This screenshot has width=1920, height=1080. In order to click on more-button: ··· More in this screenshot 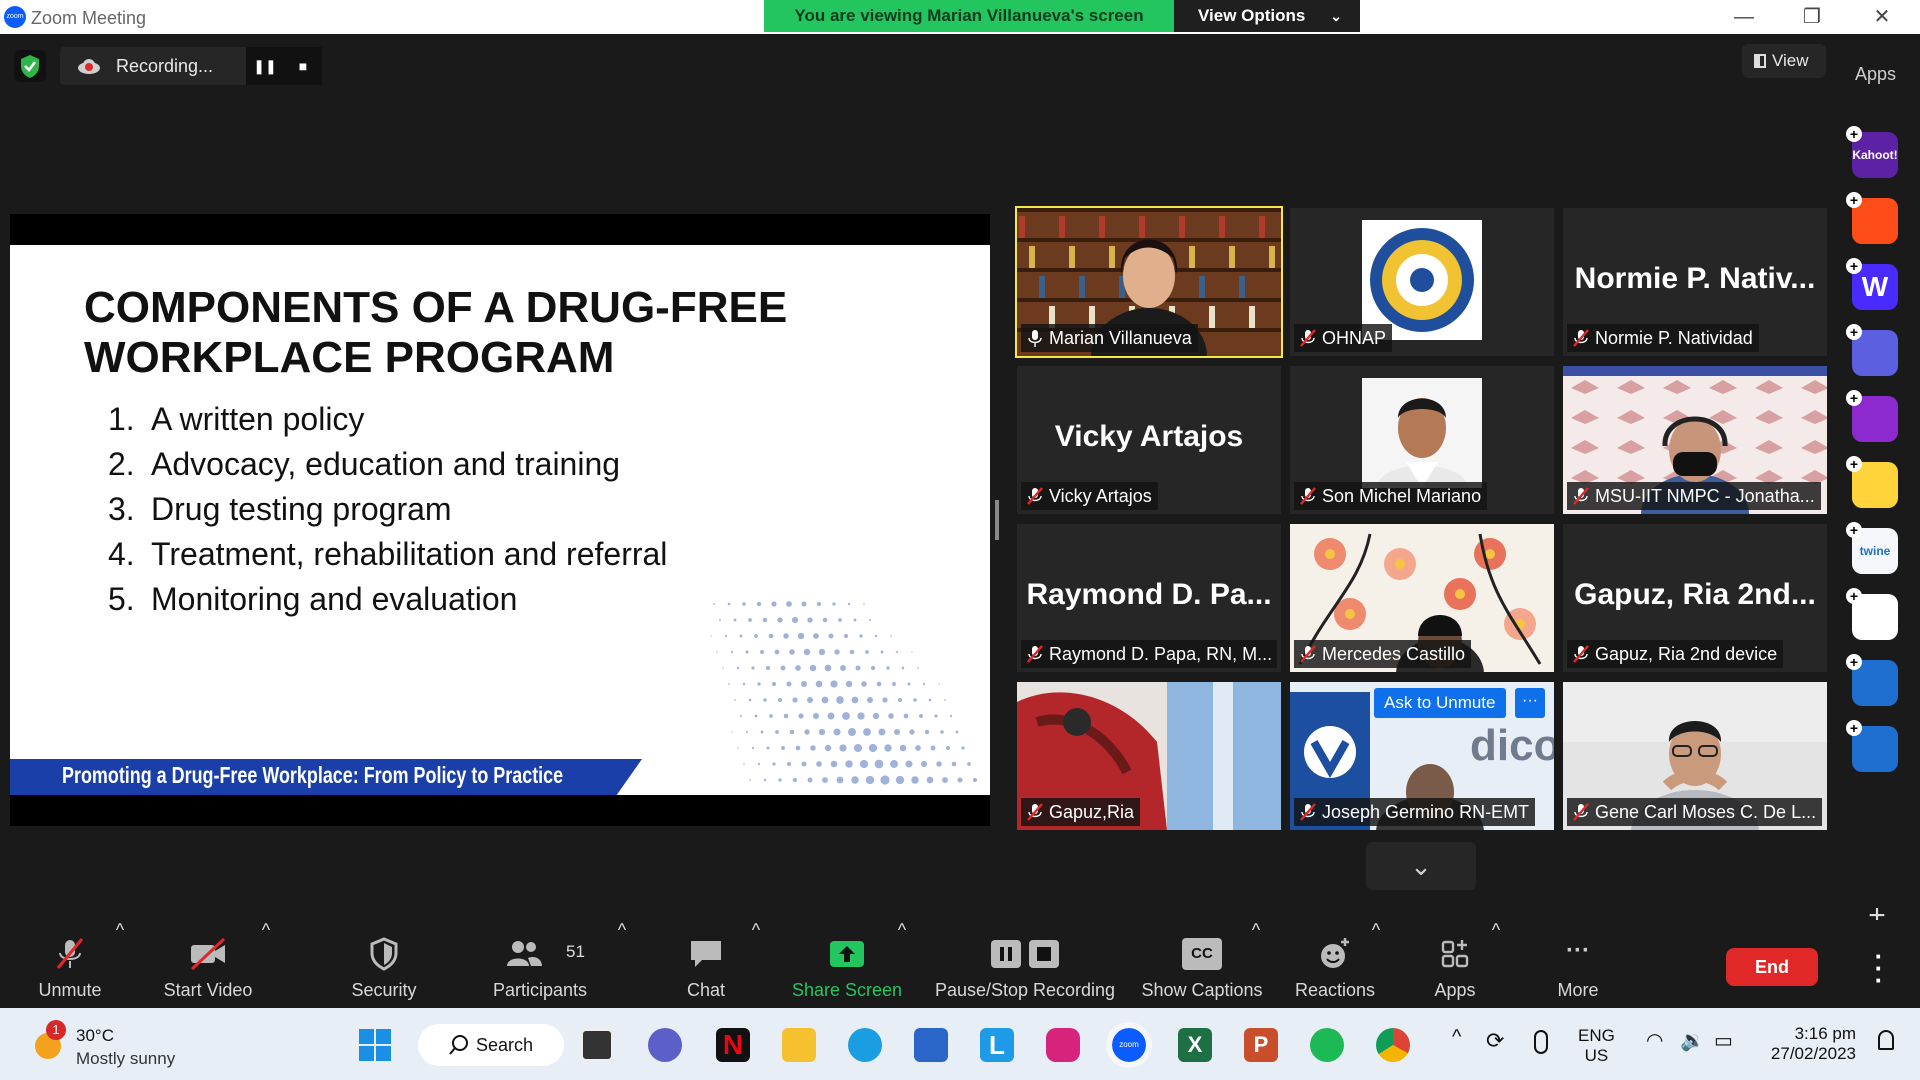, I will do `click(1578, 964)`.